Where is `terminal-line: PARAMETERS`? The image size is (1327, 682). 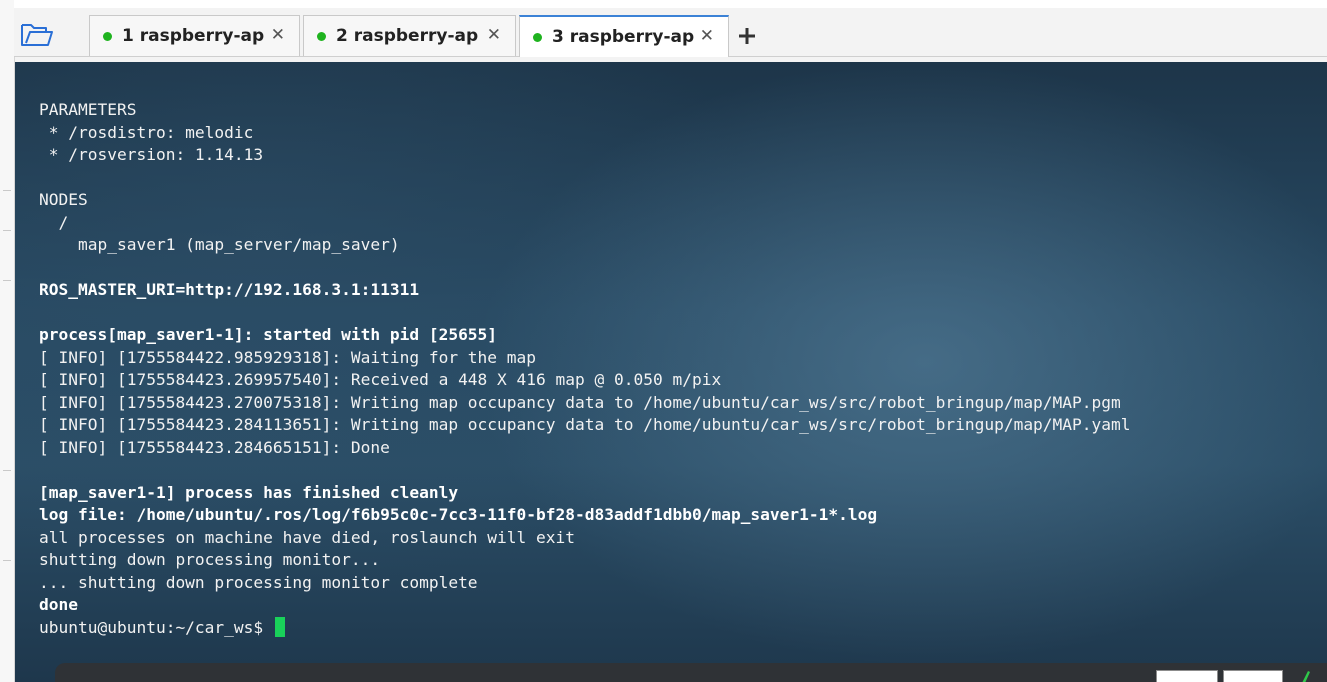 terminal-line: PARAMETERS is located at coordinates (88, 109).